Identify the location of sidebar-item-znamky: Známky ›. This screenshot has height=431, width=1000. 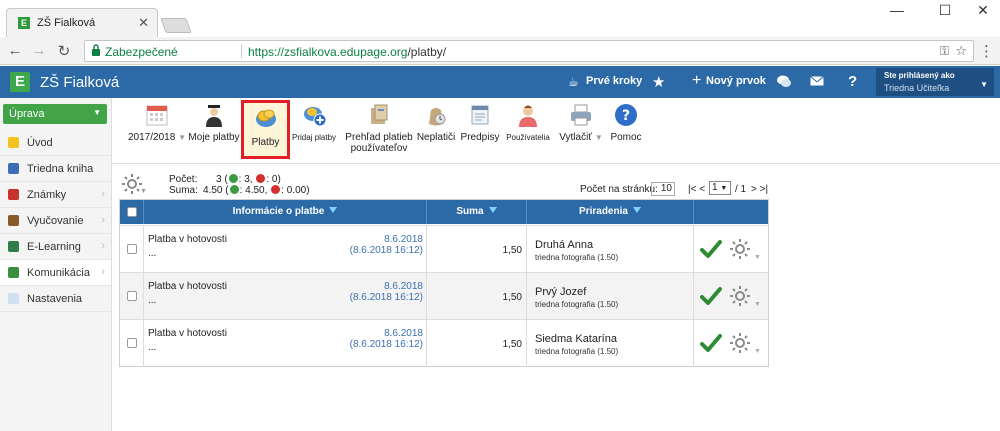
(55, 195).